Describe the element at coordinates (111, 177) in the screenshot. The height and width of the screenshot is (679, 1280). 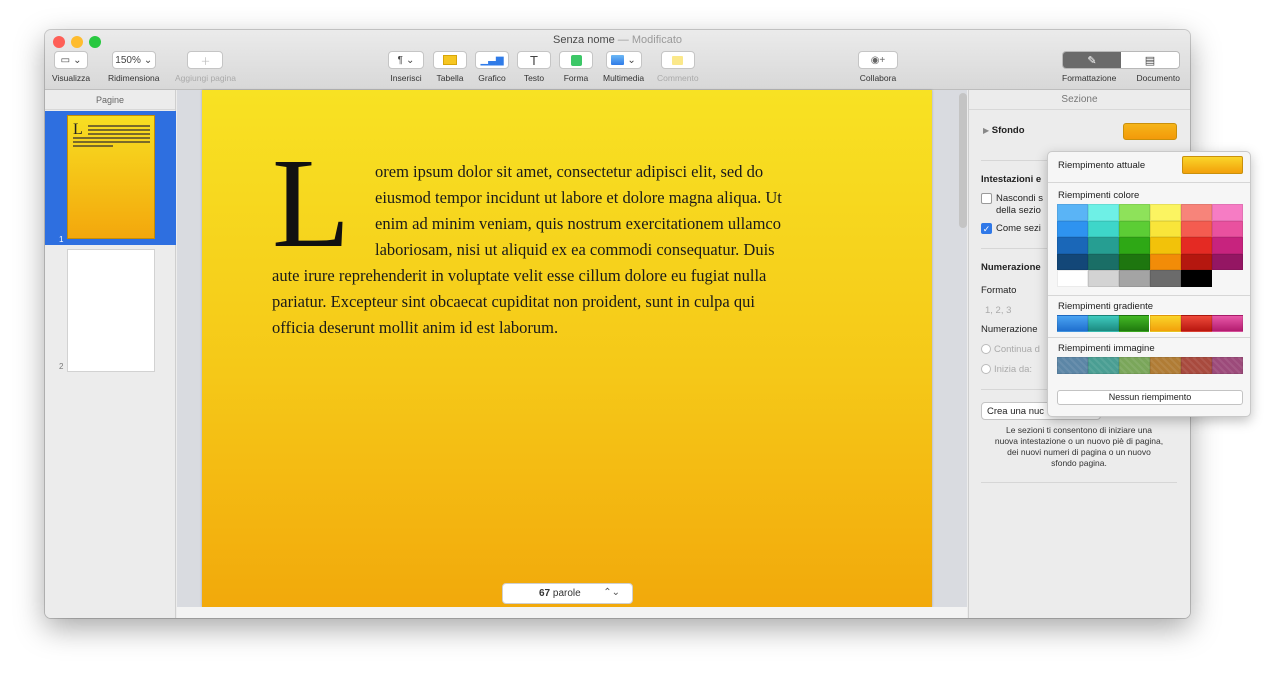
I see `page-thumbnail-1: L` at that location.